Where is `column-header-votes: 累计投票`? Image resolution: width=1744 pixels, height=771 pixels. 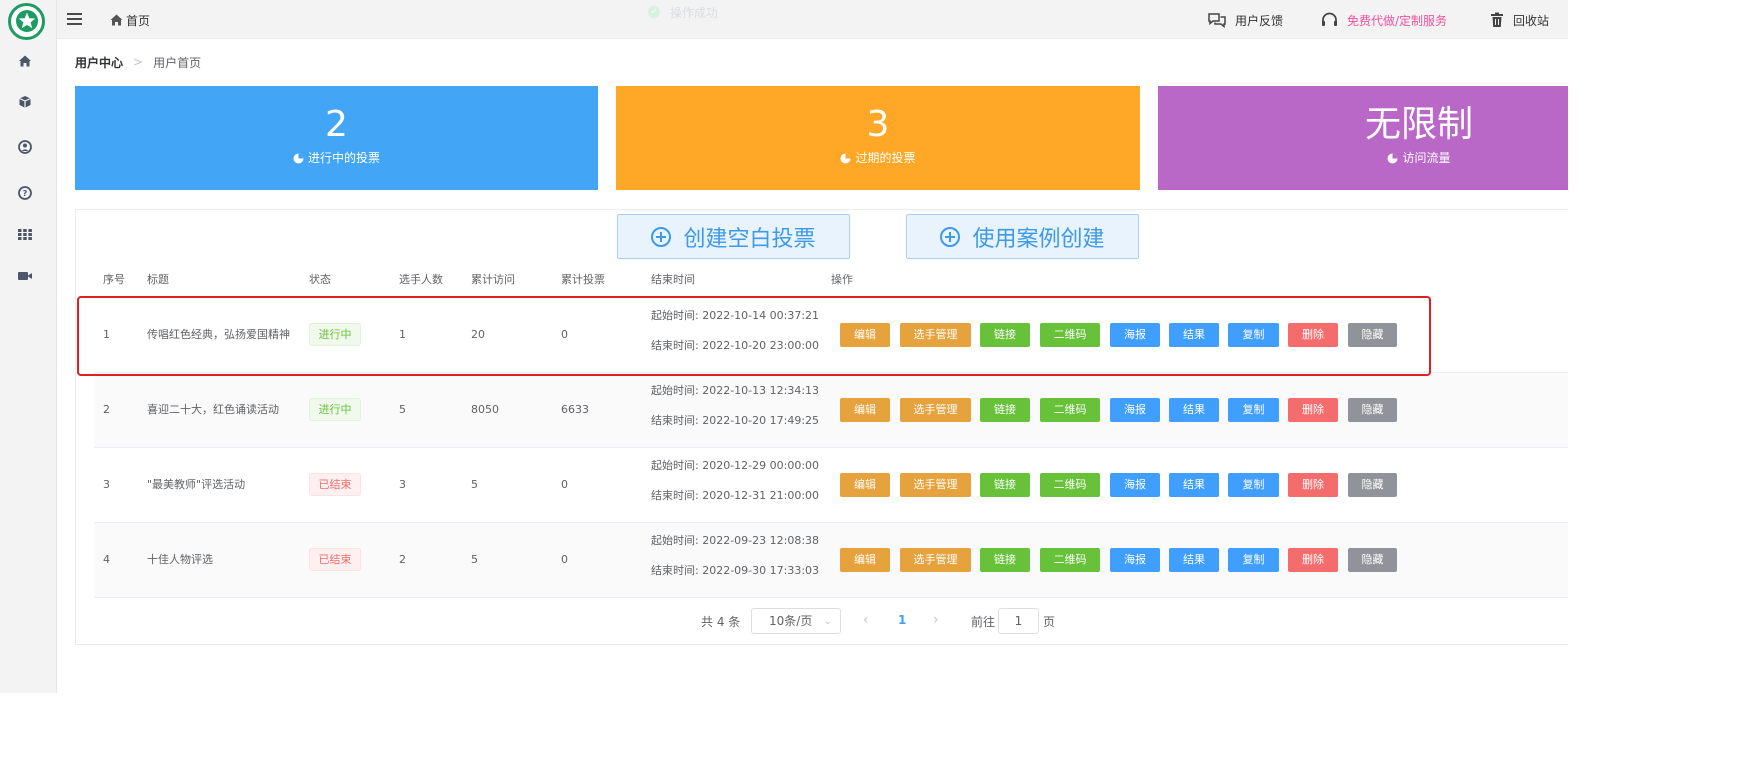 column-header-votes: 累计投票 is located at coordinates (583, 279).